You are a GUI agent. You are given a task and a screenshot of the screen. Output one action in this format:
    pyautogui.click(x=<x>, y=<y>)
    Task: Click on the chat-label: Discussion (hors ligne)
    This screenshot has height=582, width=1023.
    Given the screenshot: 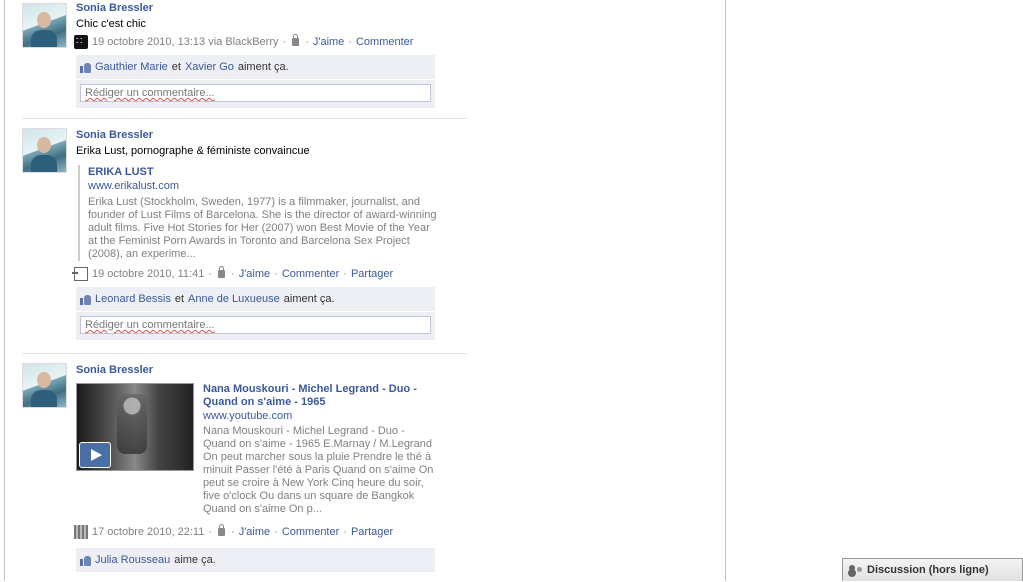 What is the action you would take?
    pyautogui.click(x=928, y=570)
    